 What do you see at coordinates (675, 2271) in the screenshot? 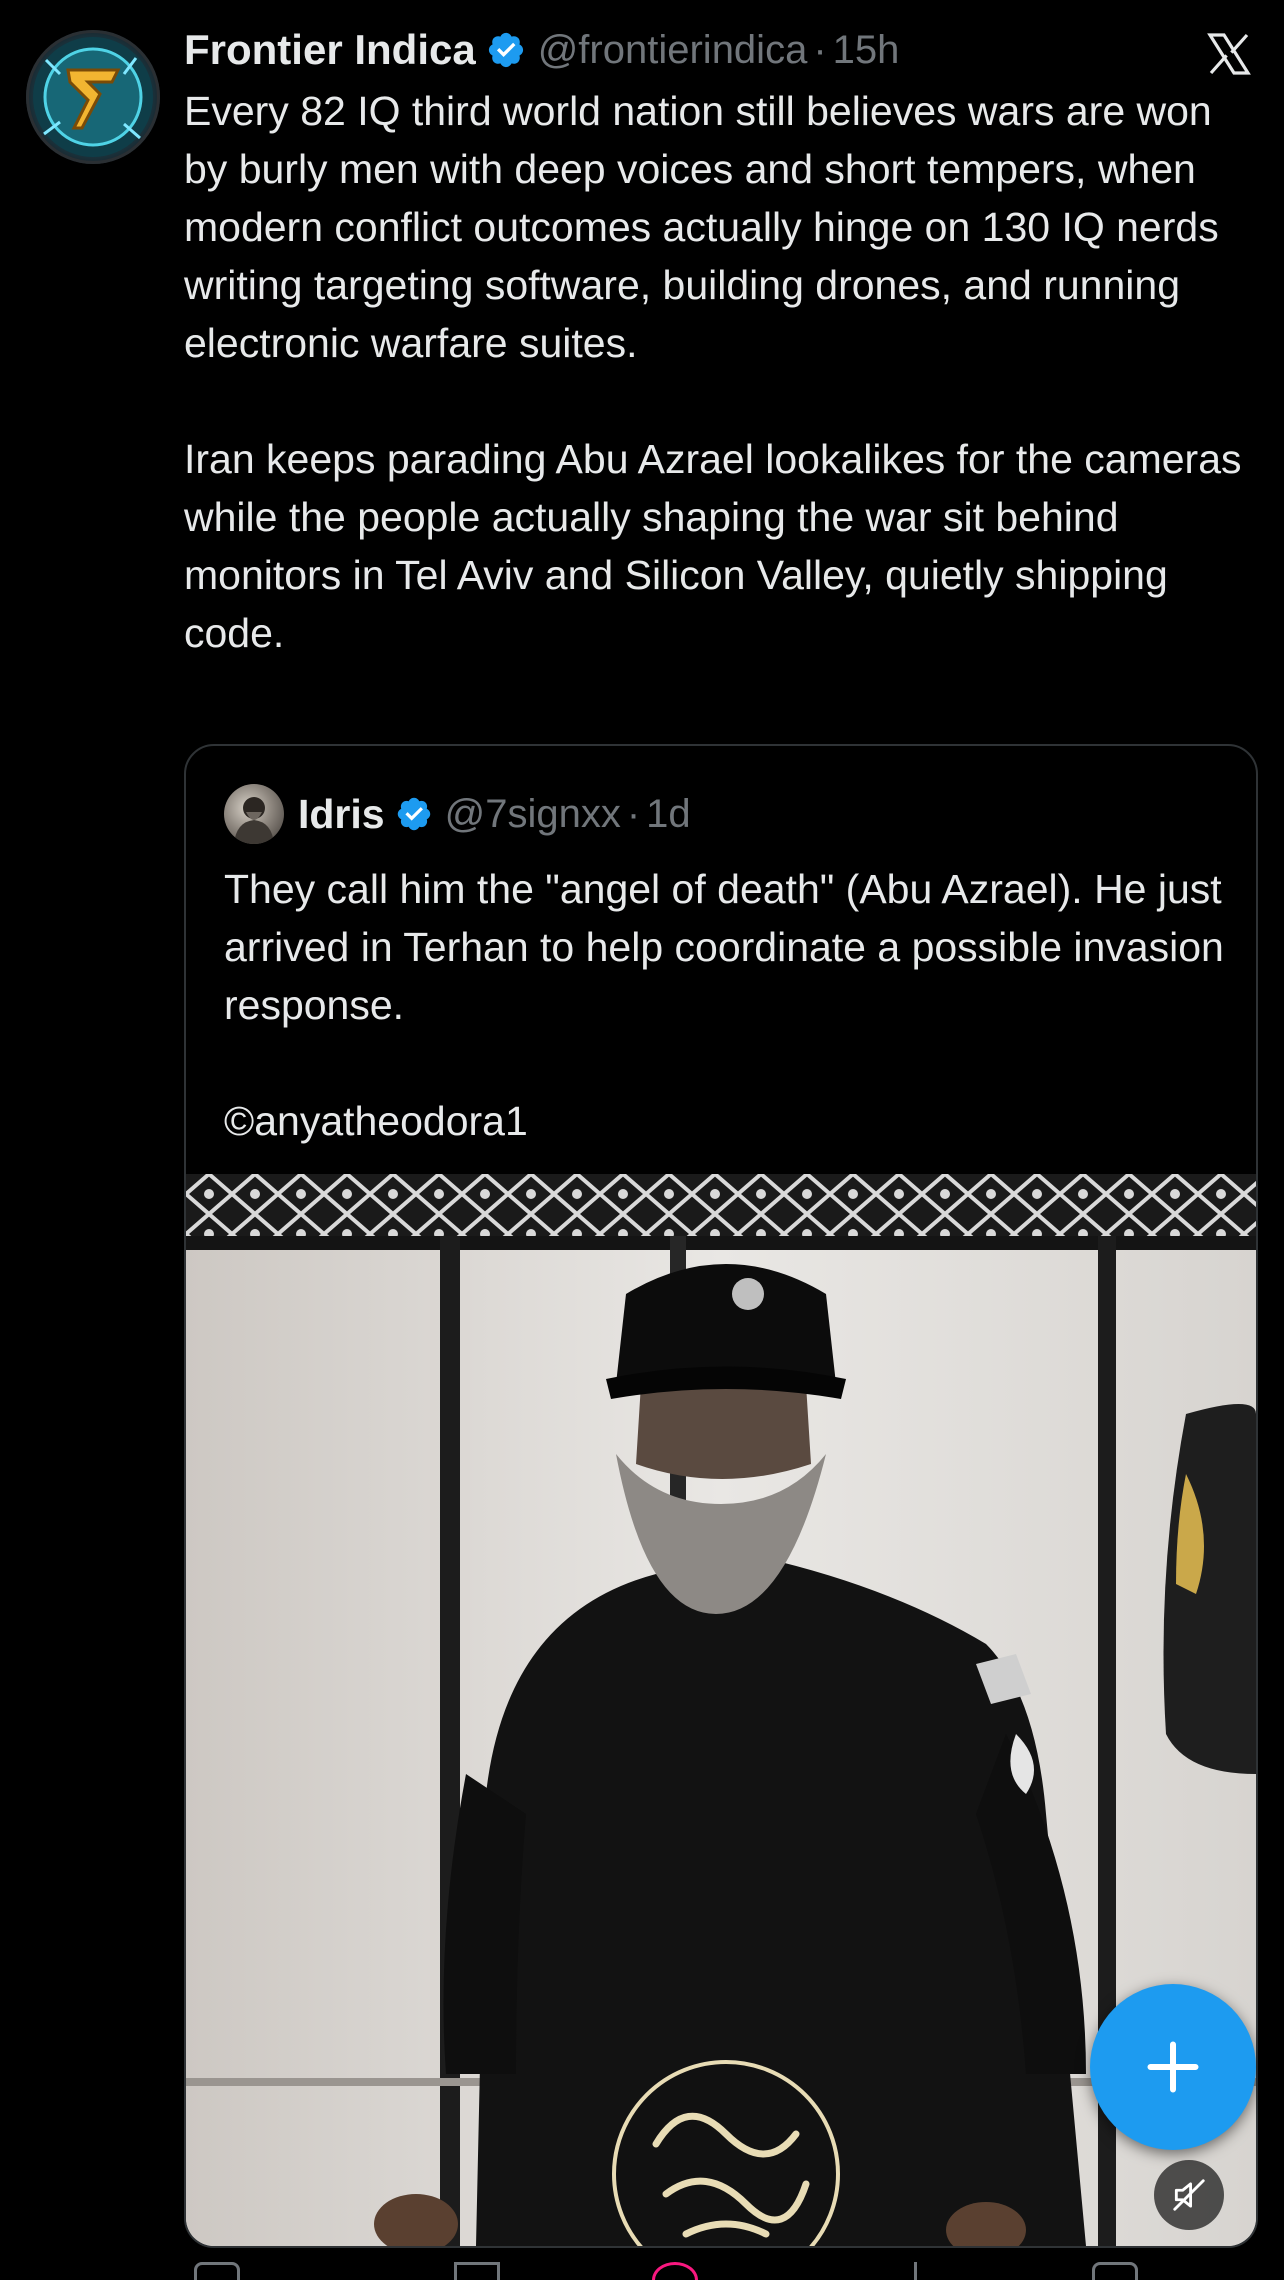
I see `like-icon` at bounding box center [675, 2271].